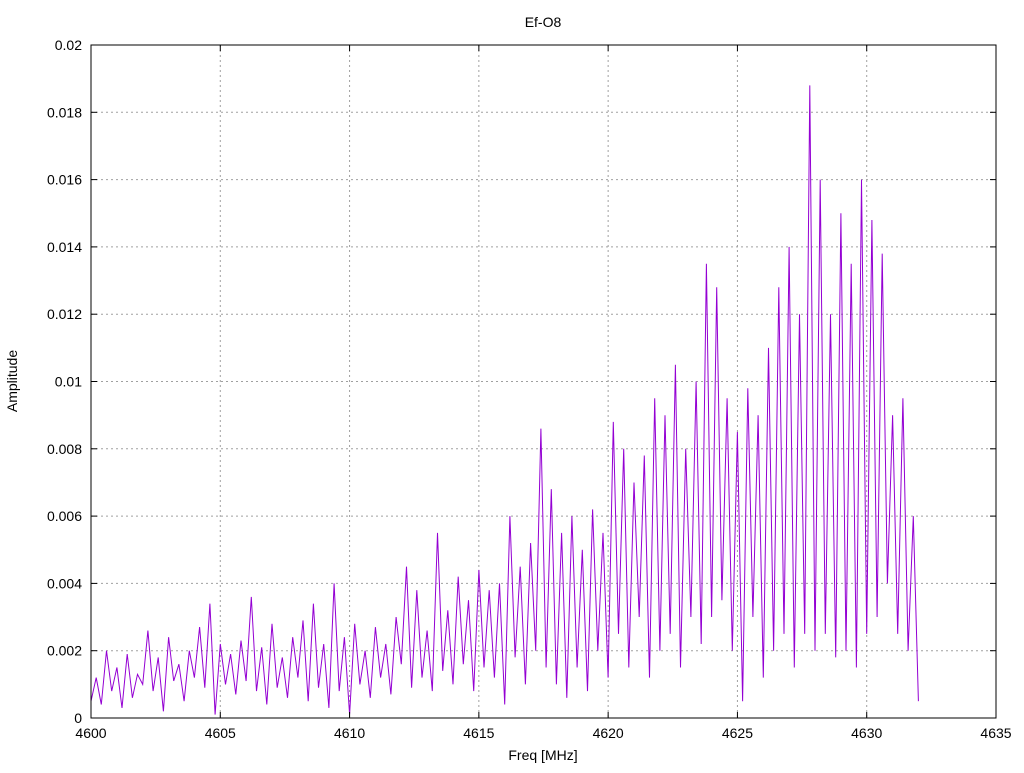 The height and width of the screenshot is (773, 1024). What do you see at coordinates (64, 112) in the screenshot?
I see `y-tick-label: 0.018` at bounding box center [64, 112].